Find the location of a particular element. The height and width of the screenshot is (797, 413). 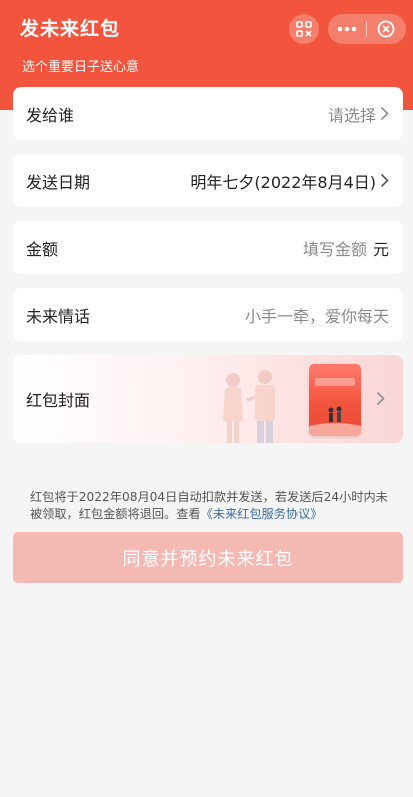

message-input-wrap: 小手一牵，爱你每天 is located at coordinates (317, 315).